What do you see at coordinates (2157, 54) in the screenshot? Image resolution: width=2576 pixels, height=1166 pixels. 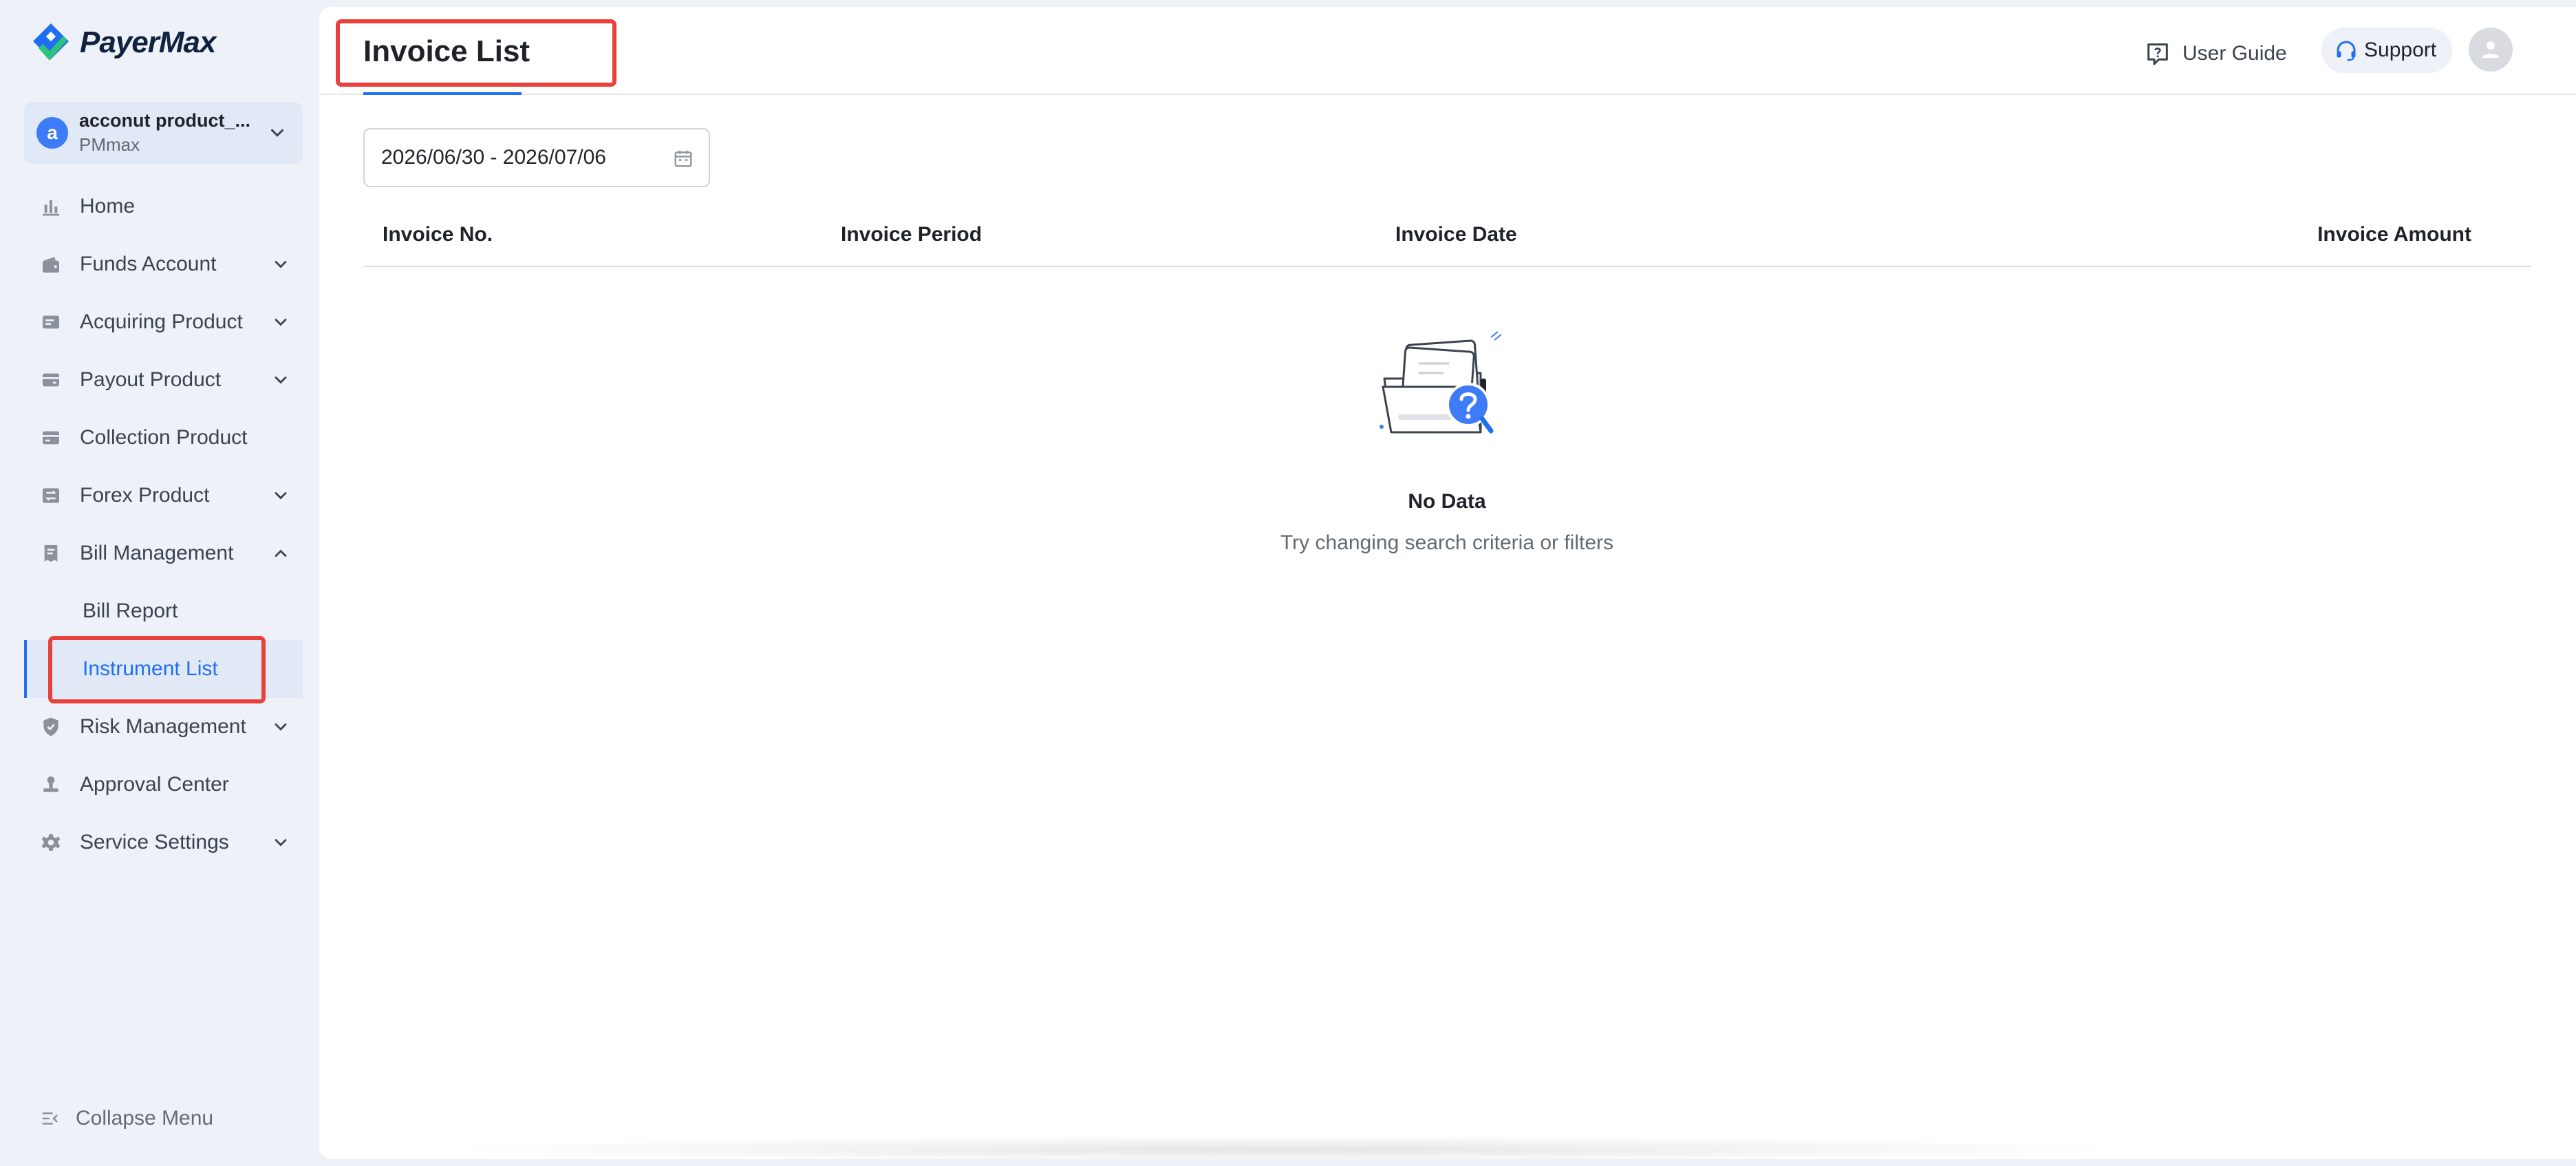 I see `help-chat-icon` at bounding box center [2157, 54].